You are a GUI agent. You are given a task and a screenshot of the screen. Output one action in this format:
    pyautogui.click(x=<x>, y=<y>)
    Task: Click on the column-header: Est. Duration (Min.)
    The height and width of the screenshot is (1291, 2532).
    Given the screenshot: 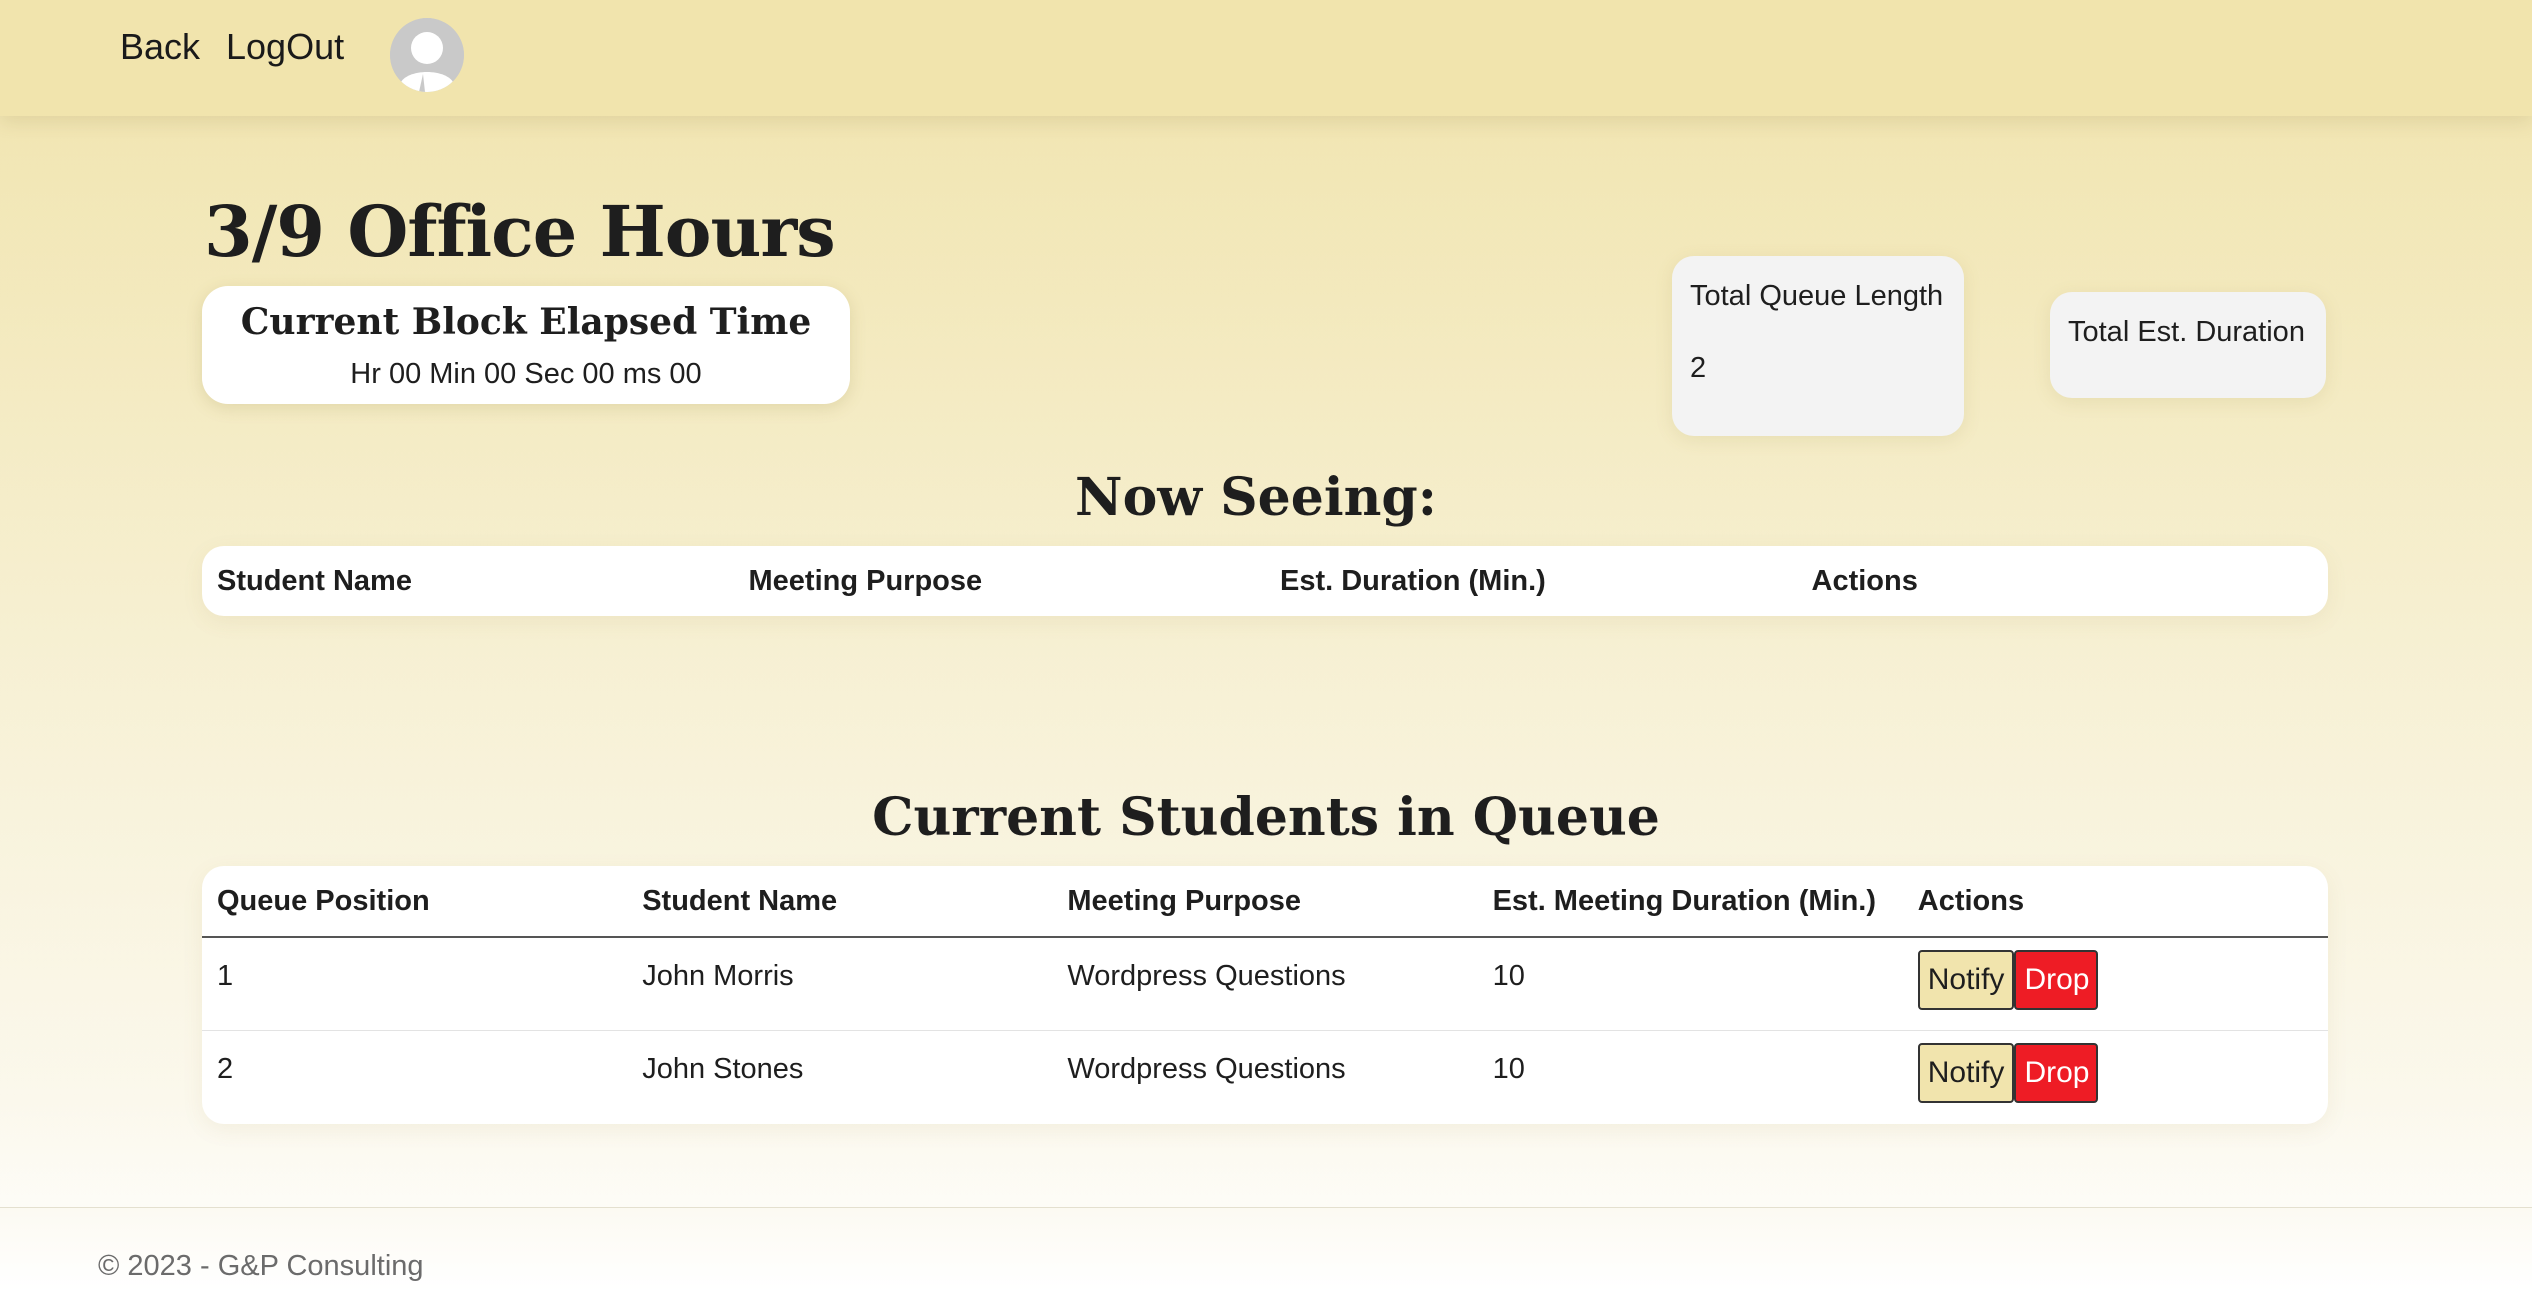 What is the action you would take?
    pyautogui.click(x=1413, y=580)
    